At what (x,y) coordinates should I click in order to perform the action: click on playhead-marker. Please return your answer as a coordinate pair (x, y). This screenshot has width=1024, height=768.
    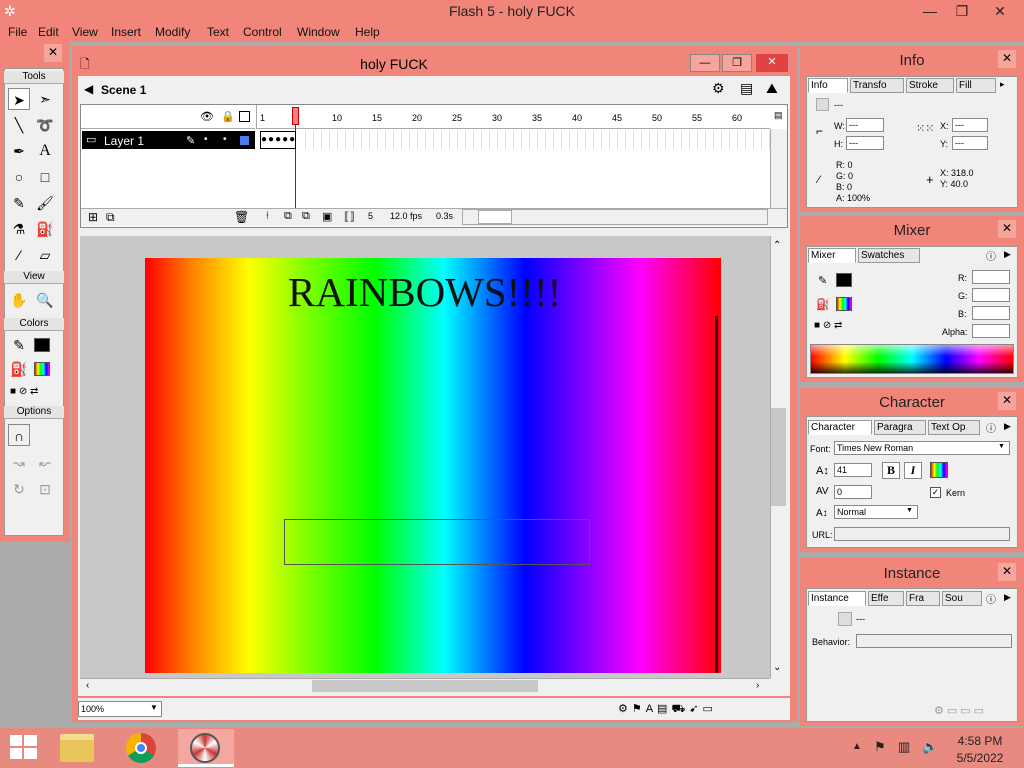
    Looking at the image, I should click on (295, 116).